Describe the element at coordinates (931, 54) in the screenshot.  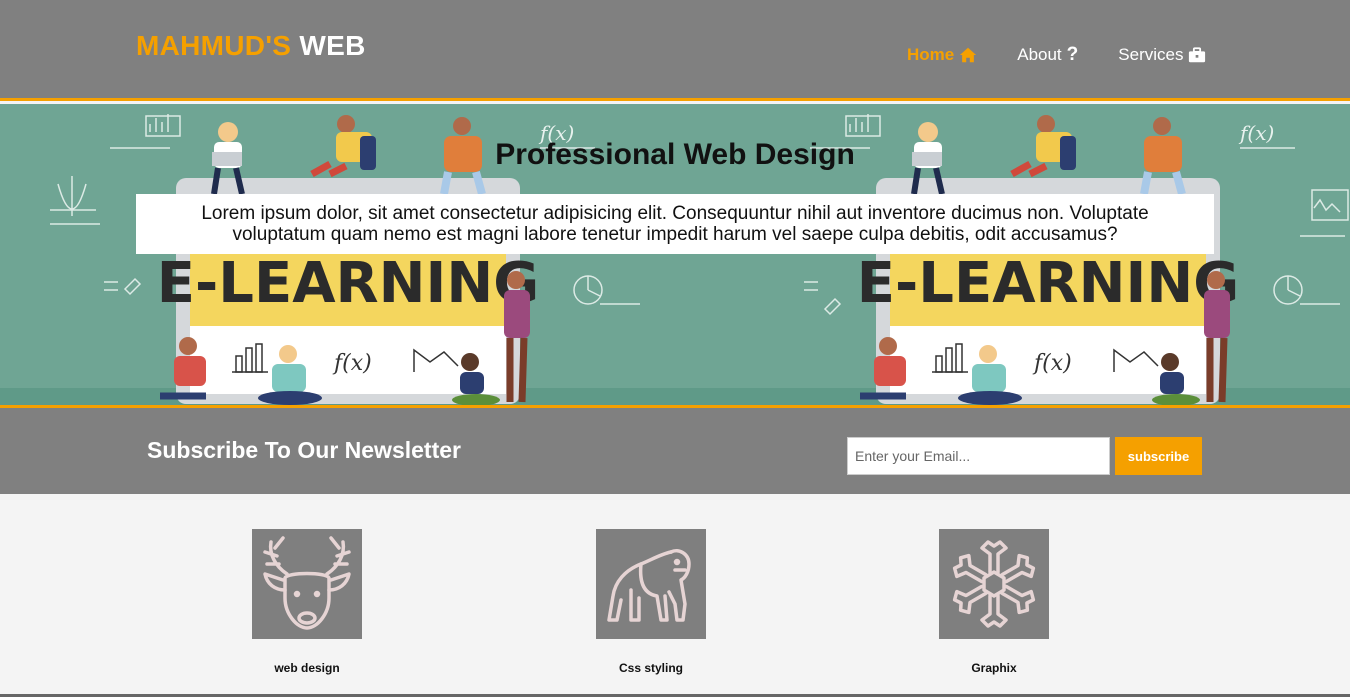
I see `nav-home-label: Home` at that location.